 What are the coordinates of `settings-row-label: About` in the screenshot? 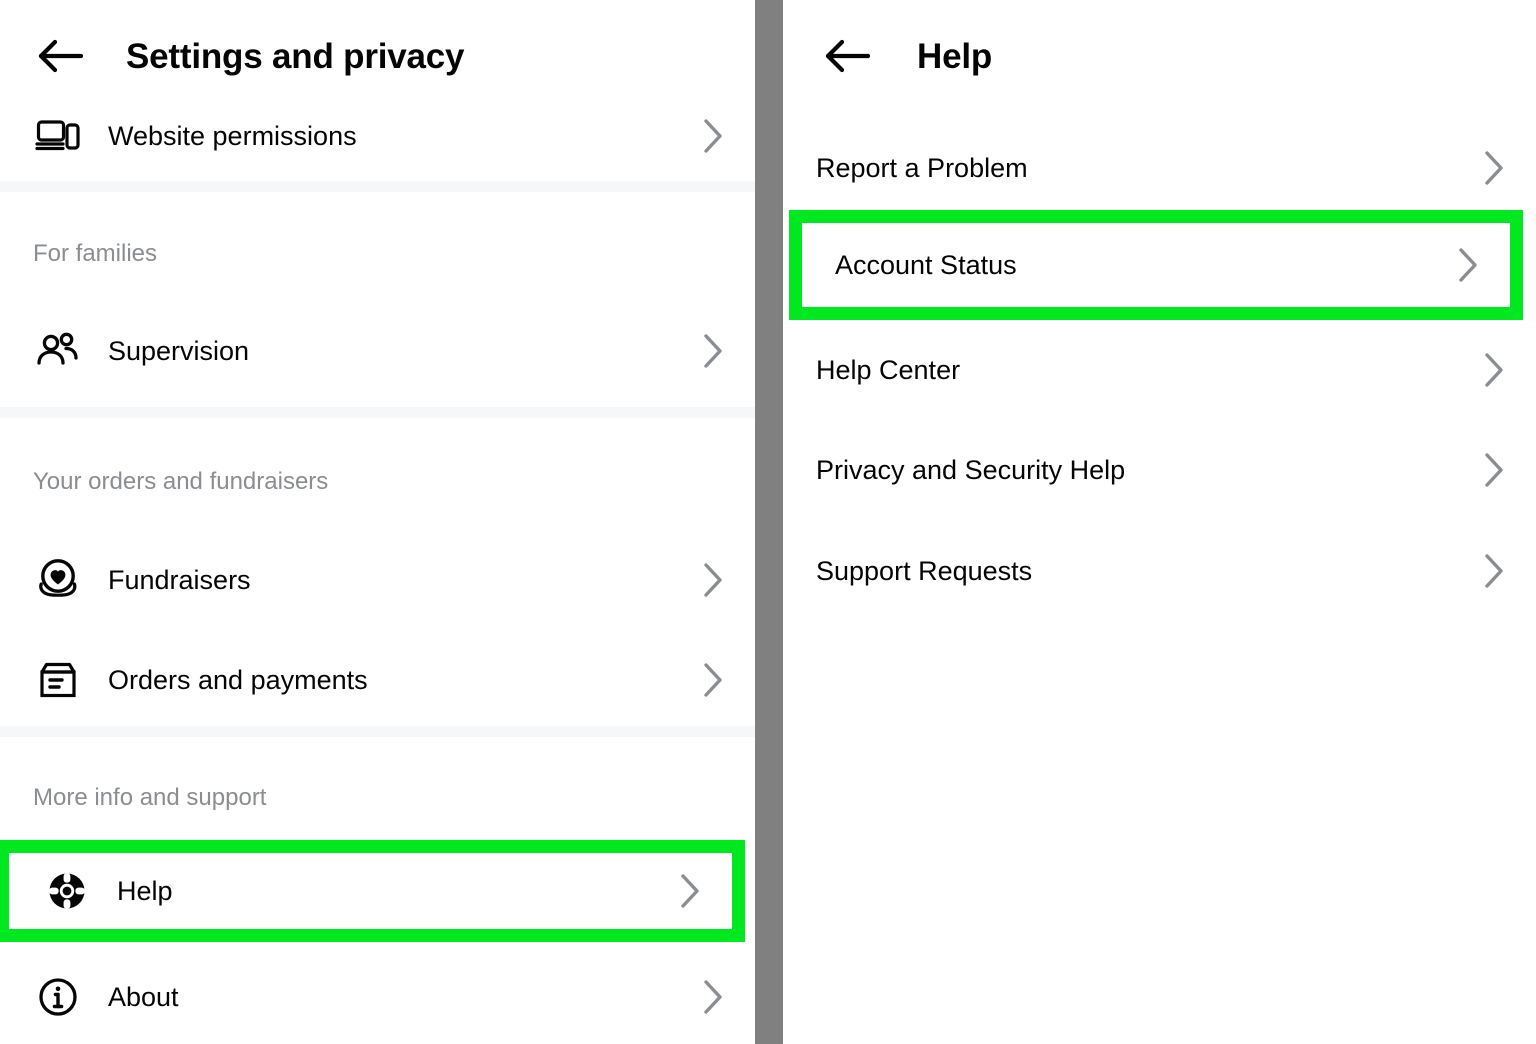 It's located at (143, 996).